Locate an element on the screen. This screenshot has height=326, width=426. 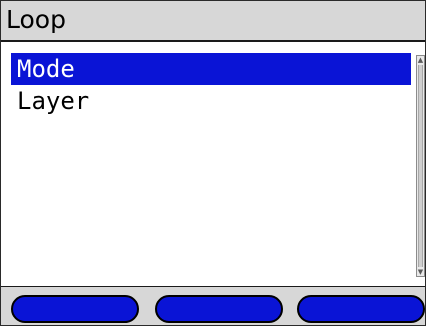
vertical-scrollbar: ▲ ▼ is located at coordinates (420, 166).